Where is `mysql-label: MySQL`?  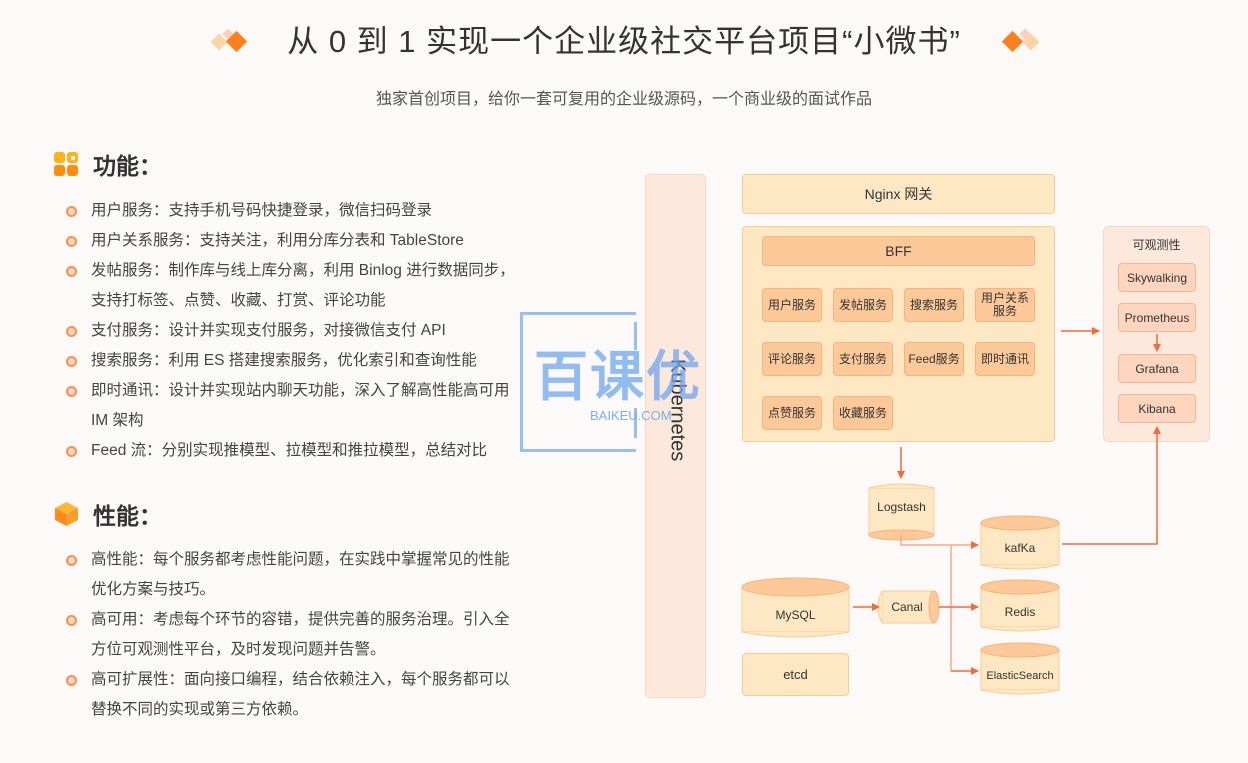
mysql-label: MySQL is located at coordinates (795, 615).